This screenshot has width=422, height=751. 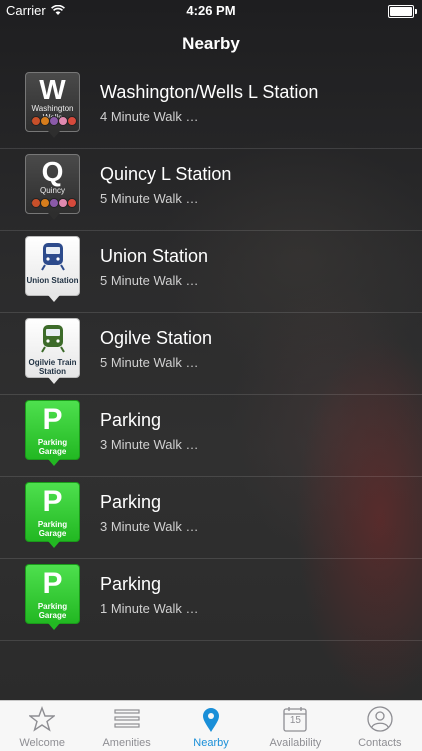 I want to click on icon-caption: Ogilvie Train Station, so click(x=52, y=367).